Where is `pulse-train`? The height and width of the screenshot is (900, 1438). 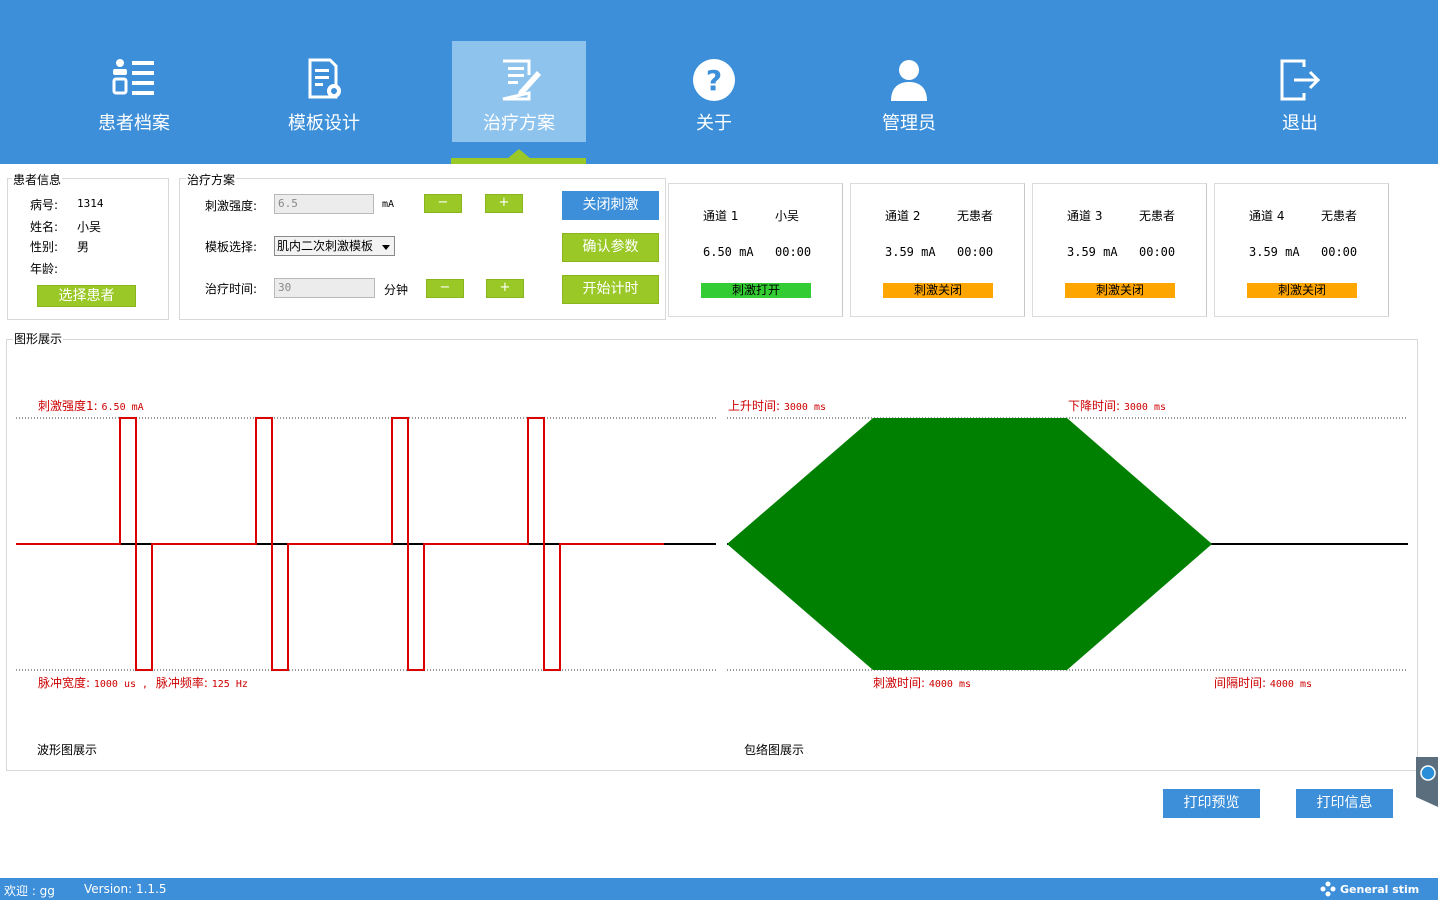 pulse-train is located at coordinates (340, 544).